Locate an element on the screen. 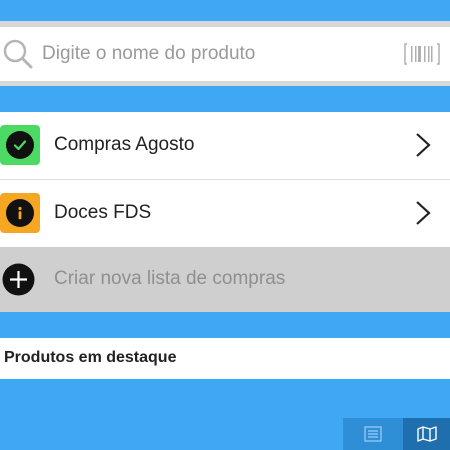 The width and height of the screenshot is (450, 450). info-icon is located at coordinates (20, 213).